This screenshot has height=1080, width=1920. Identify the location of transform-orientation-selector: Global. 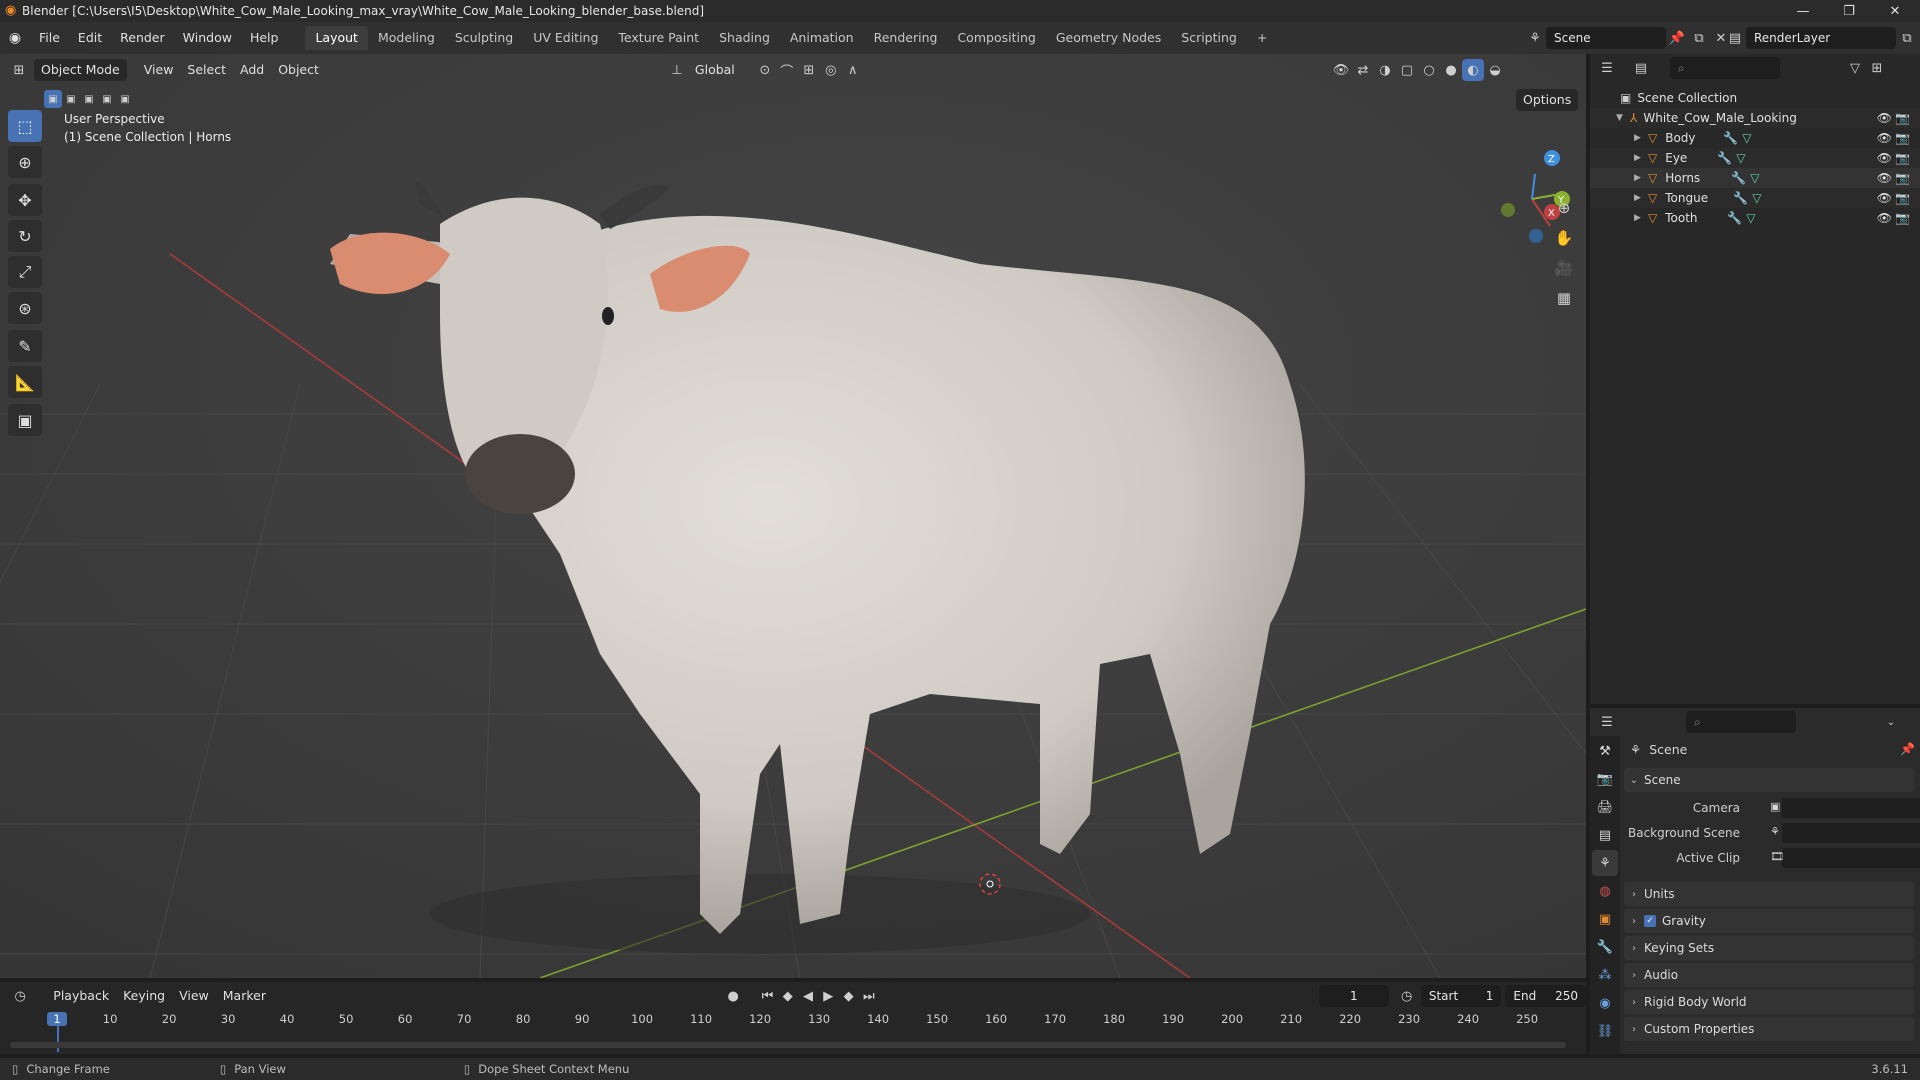
(715, 70).